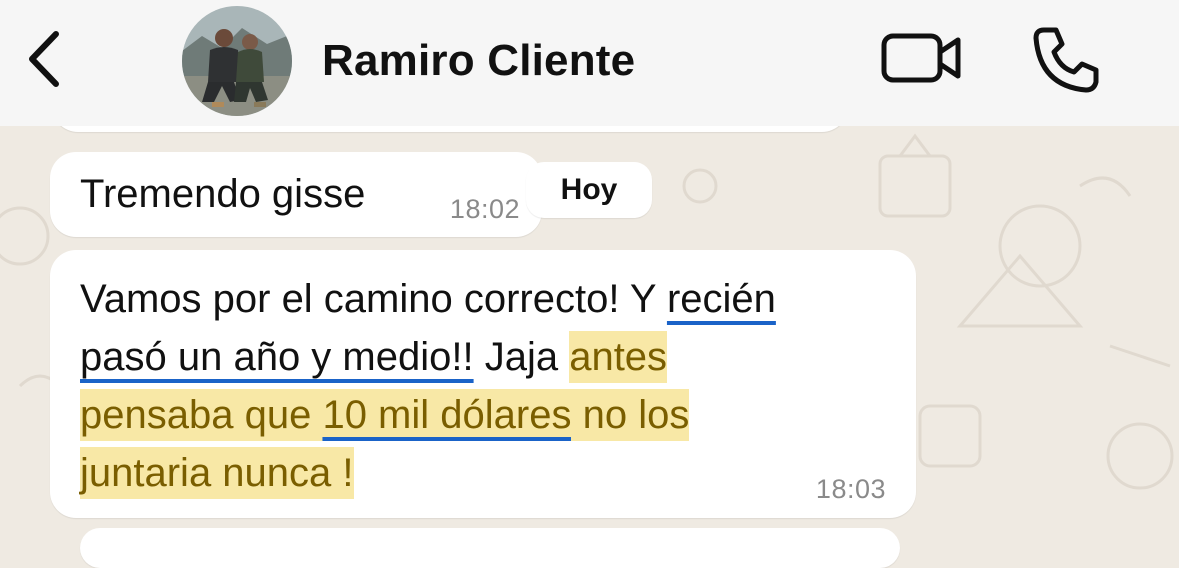 The image size is (1179, 568). Describe the element at coordinates (850, 489) in the screenshot. I see `message-time: 18:03` at that location.